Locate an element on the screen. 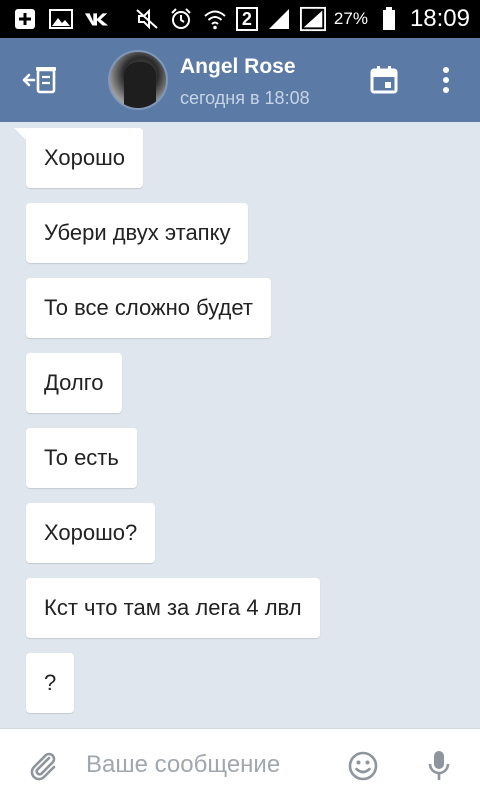  calendar-icon is located at coordinates (384, 80).